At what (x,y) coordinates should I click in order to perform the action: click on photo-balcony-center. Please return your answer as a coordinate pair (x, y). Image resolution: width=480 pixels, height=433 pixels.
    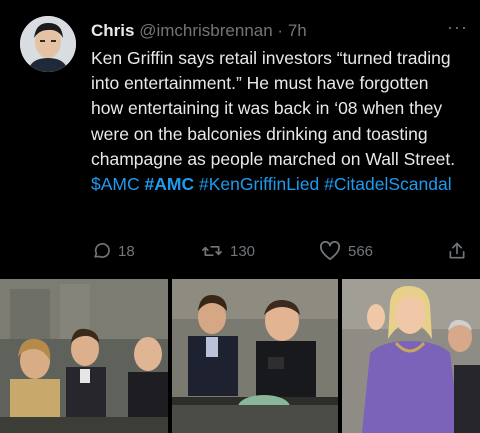
    Looking at the image, I should click on (255, 356).